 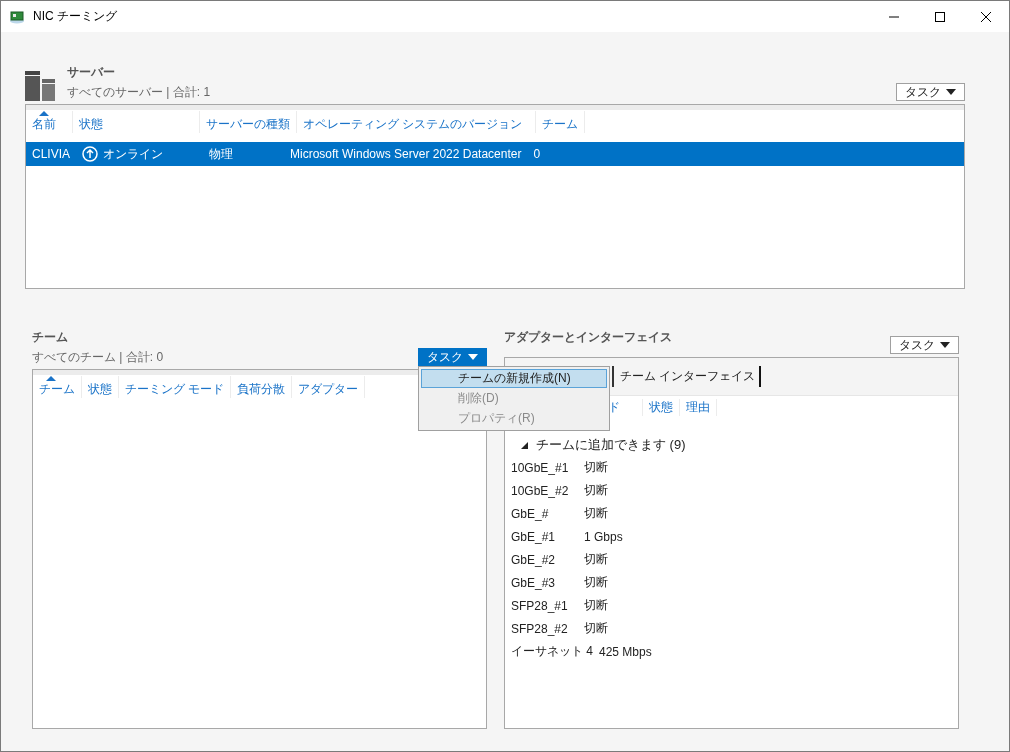 What do you see at coordinates (537, 154) in the screenshot?
I see `table-cell-text: 0` at bounding box center [537, 154].